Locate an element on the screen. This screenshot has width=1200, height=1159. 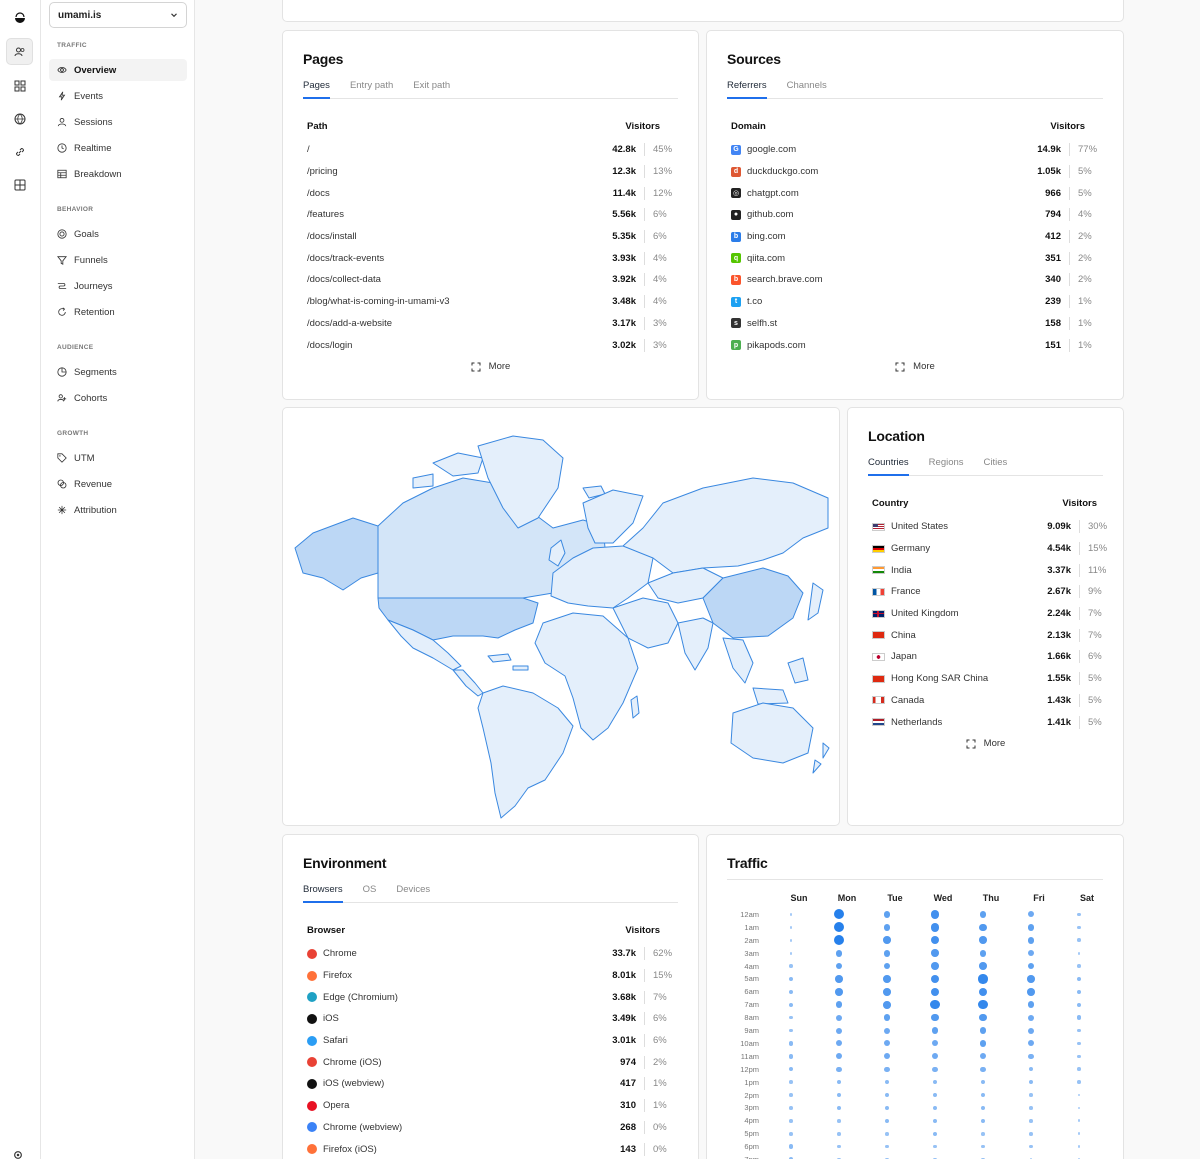
column-header-visitors: Visitors is located at coordinates (649, 930).